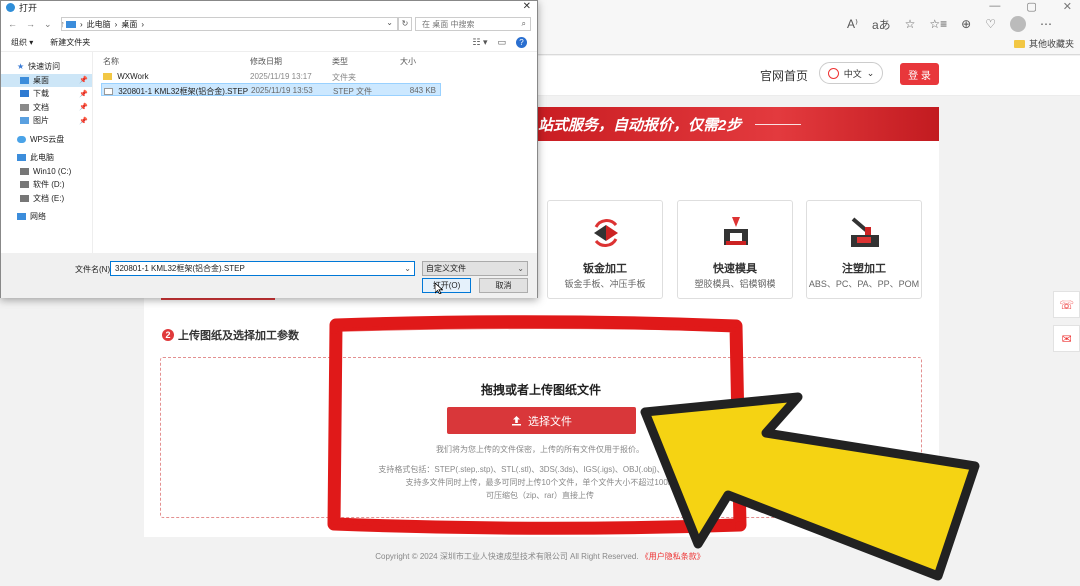 The image size is (1080, 586). I want to click on profile-avatar, so click(1018, 24).